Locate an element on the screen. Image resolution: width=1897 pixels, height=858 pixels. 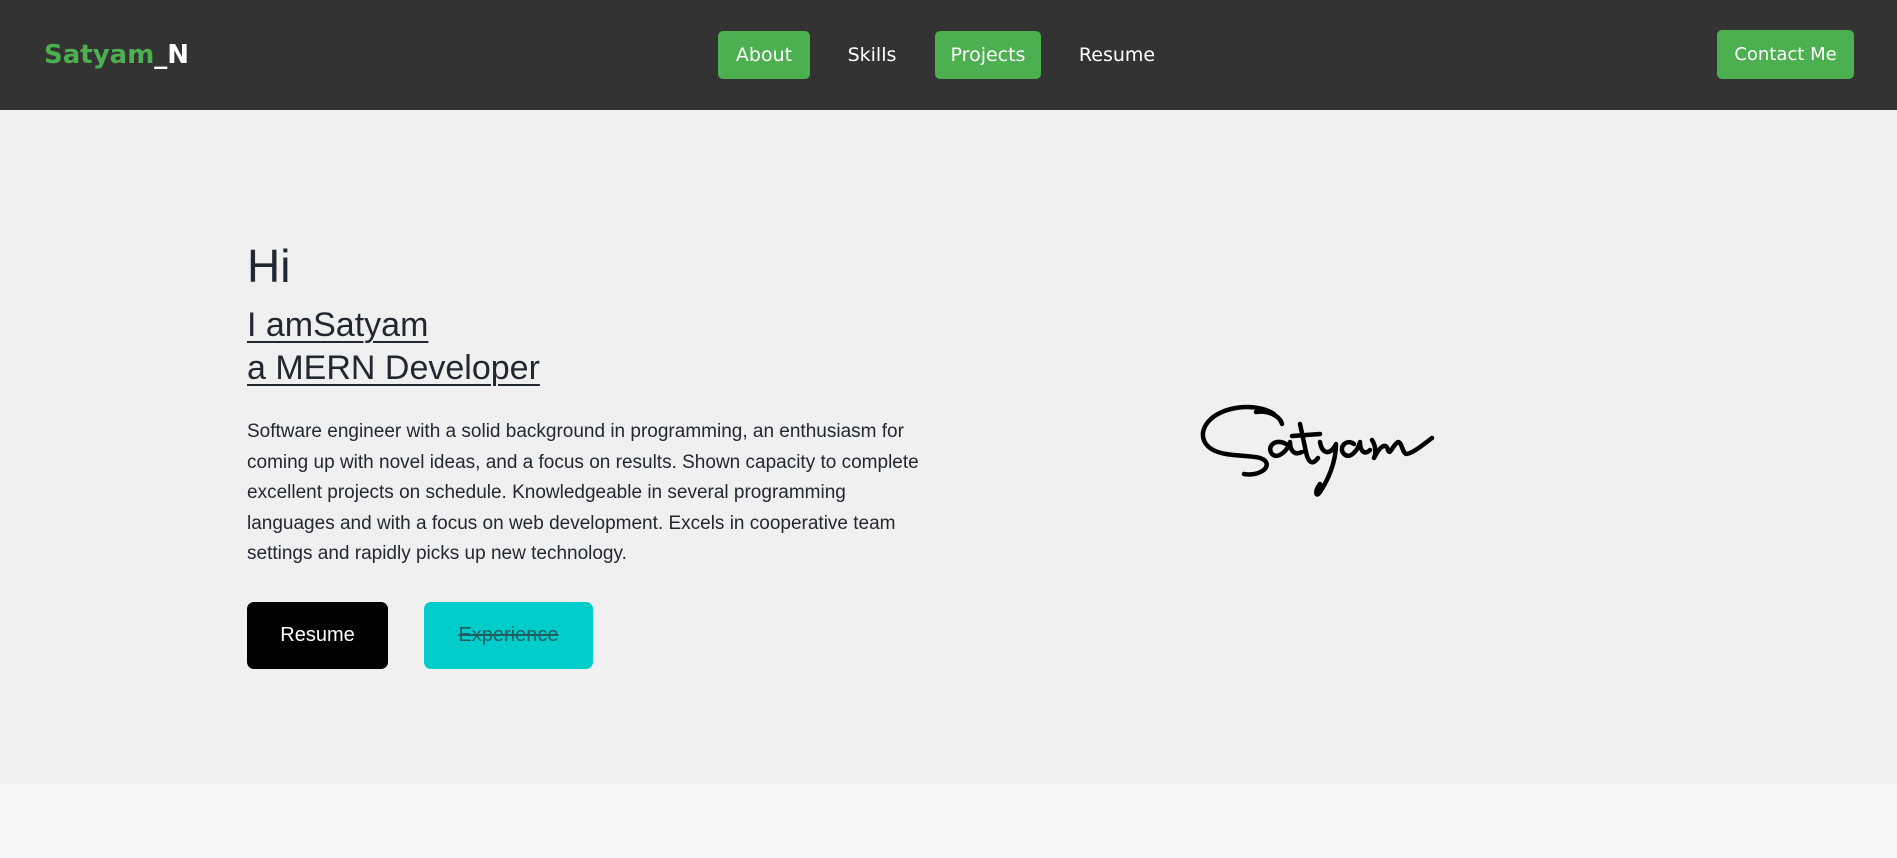
nav-resume-link: Resume is located at coordinates (1117, 55).